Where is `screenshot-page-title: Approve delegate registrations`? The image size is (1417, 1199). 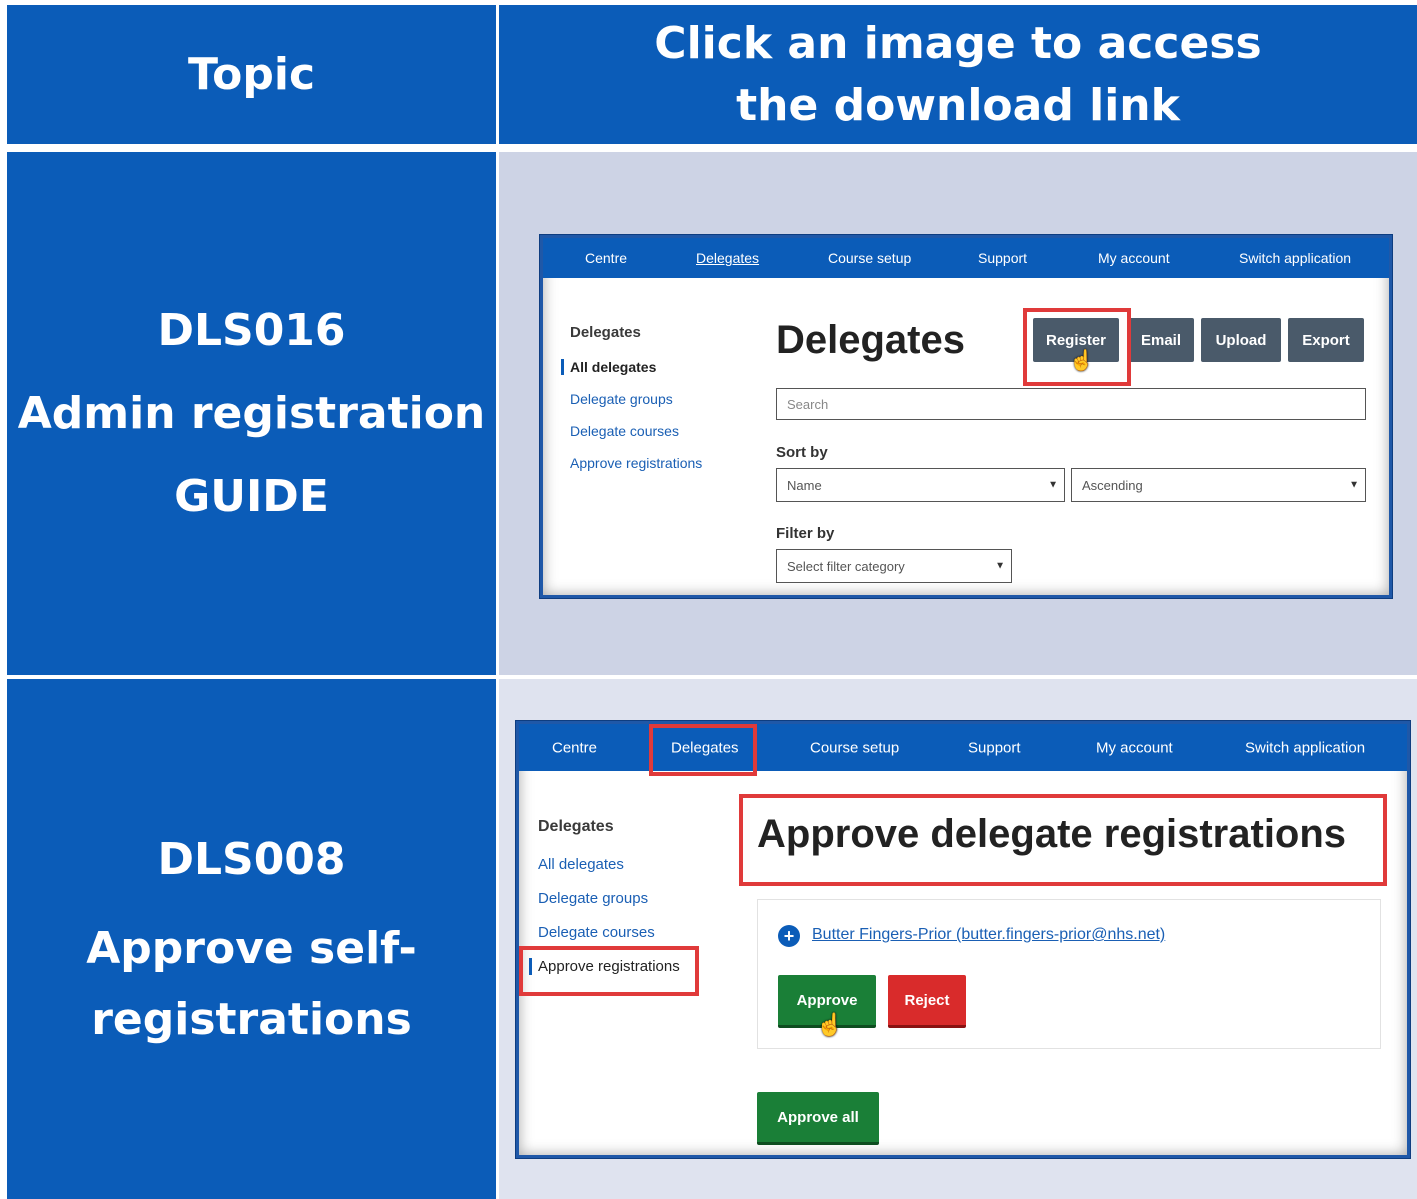
screenshot-page-title: Approve delegate registrations is located at coordinates (1052, 834).